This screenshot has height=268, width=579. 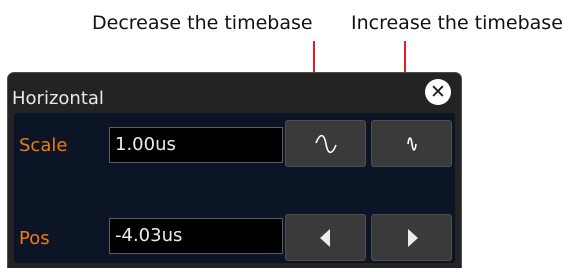 I want to click on dialog-title: Horizontal, so click(x=58, y=98).